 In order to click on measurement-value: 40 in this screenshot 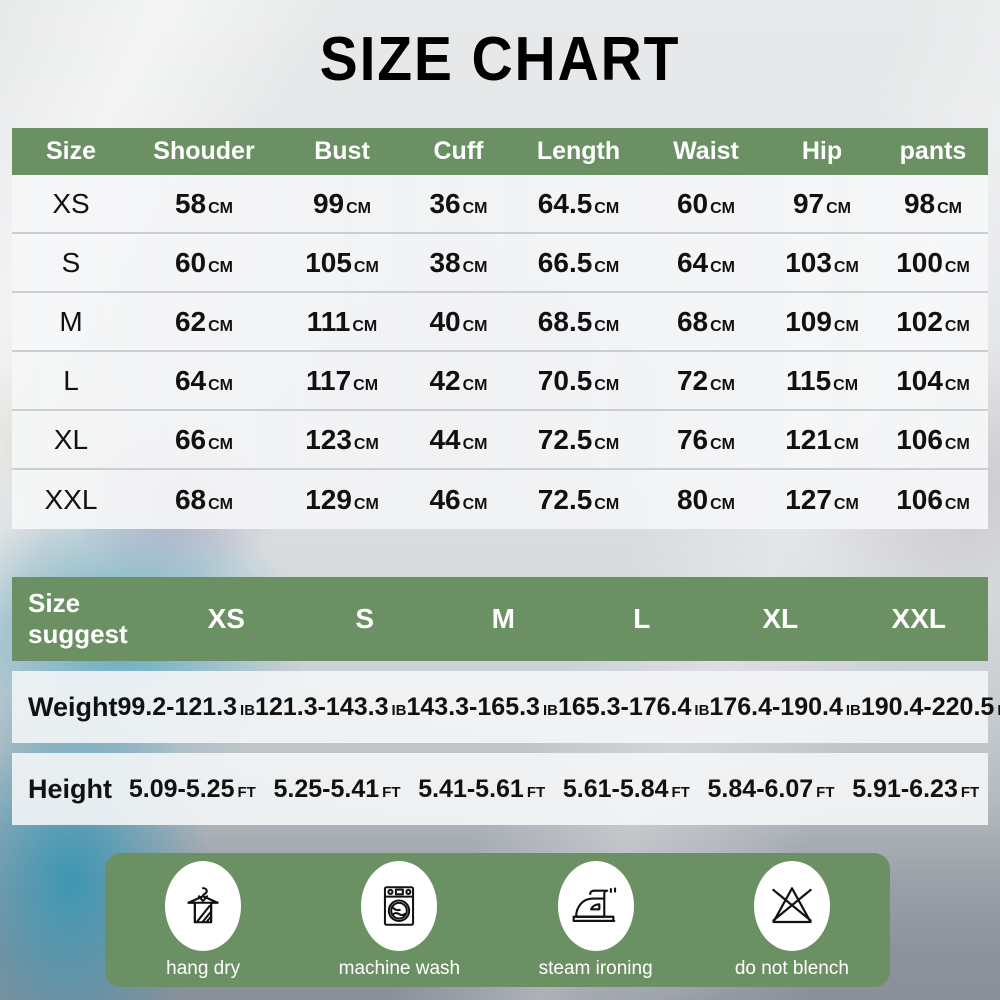, I will do `click(445, 321)`.